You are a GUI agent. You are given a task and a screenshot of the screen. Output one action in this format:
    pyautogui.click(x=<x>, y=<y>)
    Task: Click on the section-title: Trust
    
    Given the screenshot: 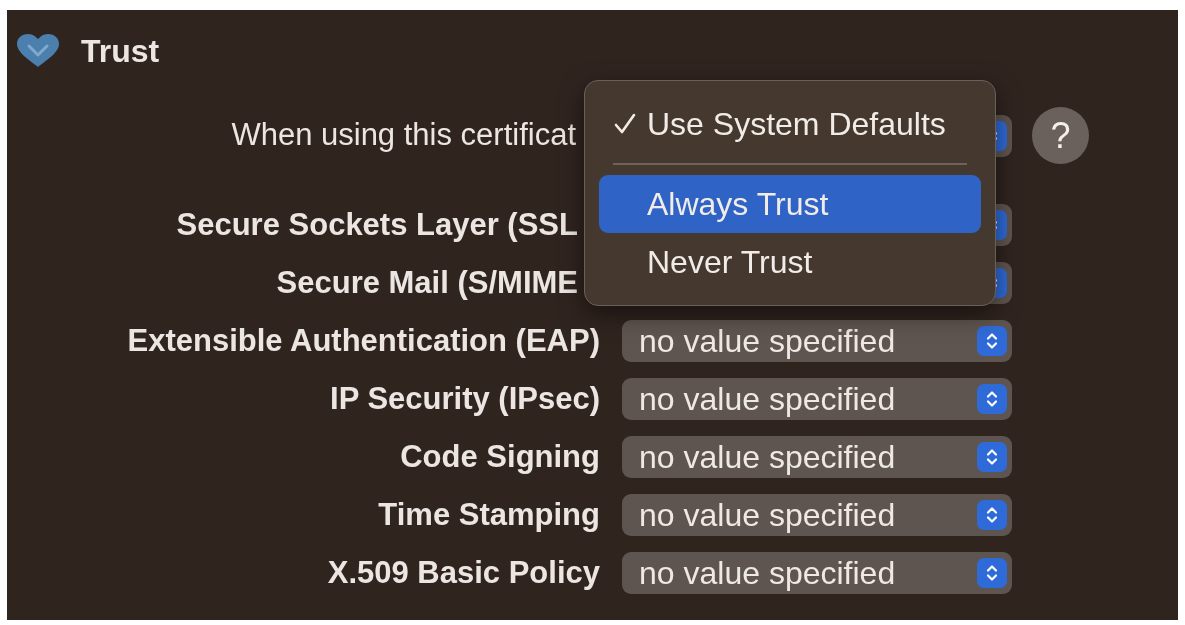 What is the action you would take?
    pyautogui.click(x=120, y=51)
    